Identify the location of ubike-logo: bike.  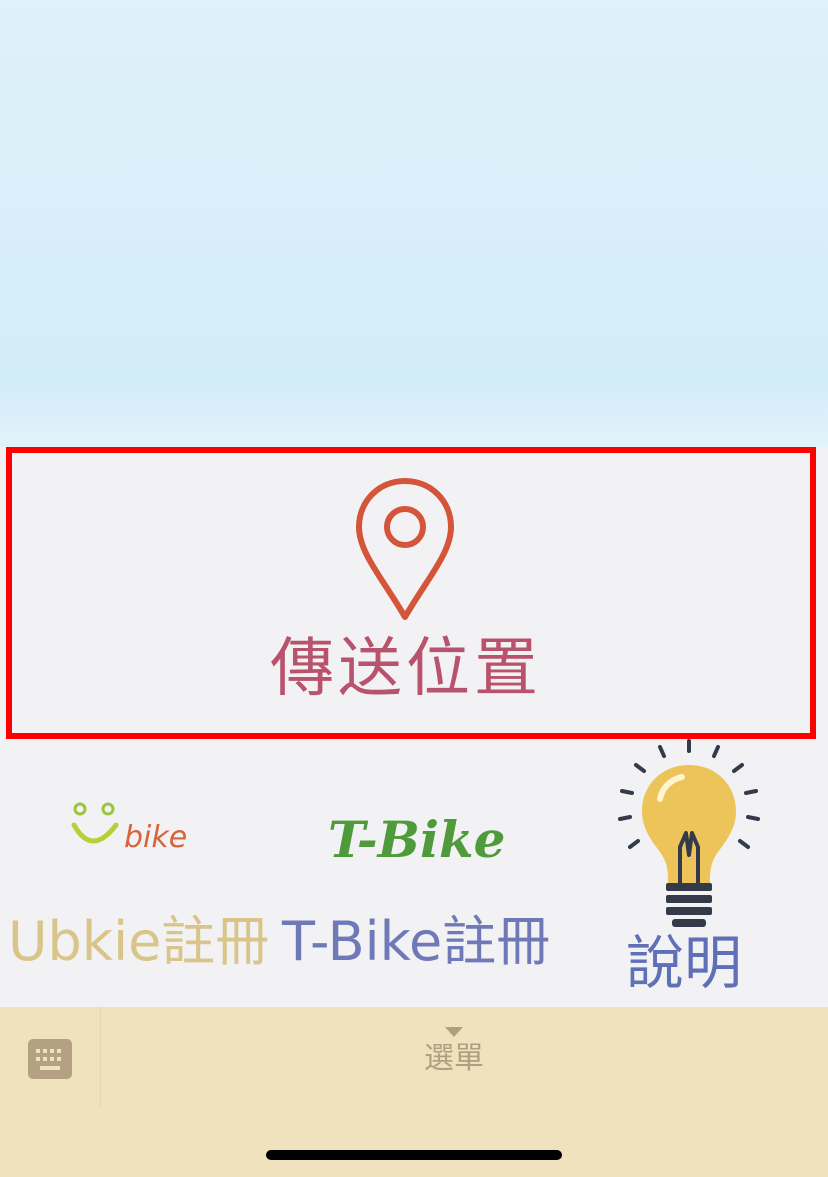
(129, 828).